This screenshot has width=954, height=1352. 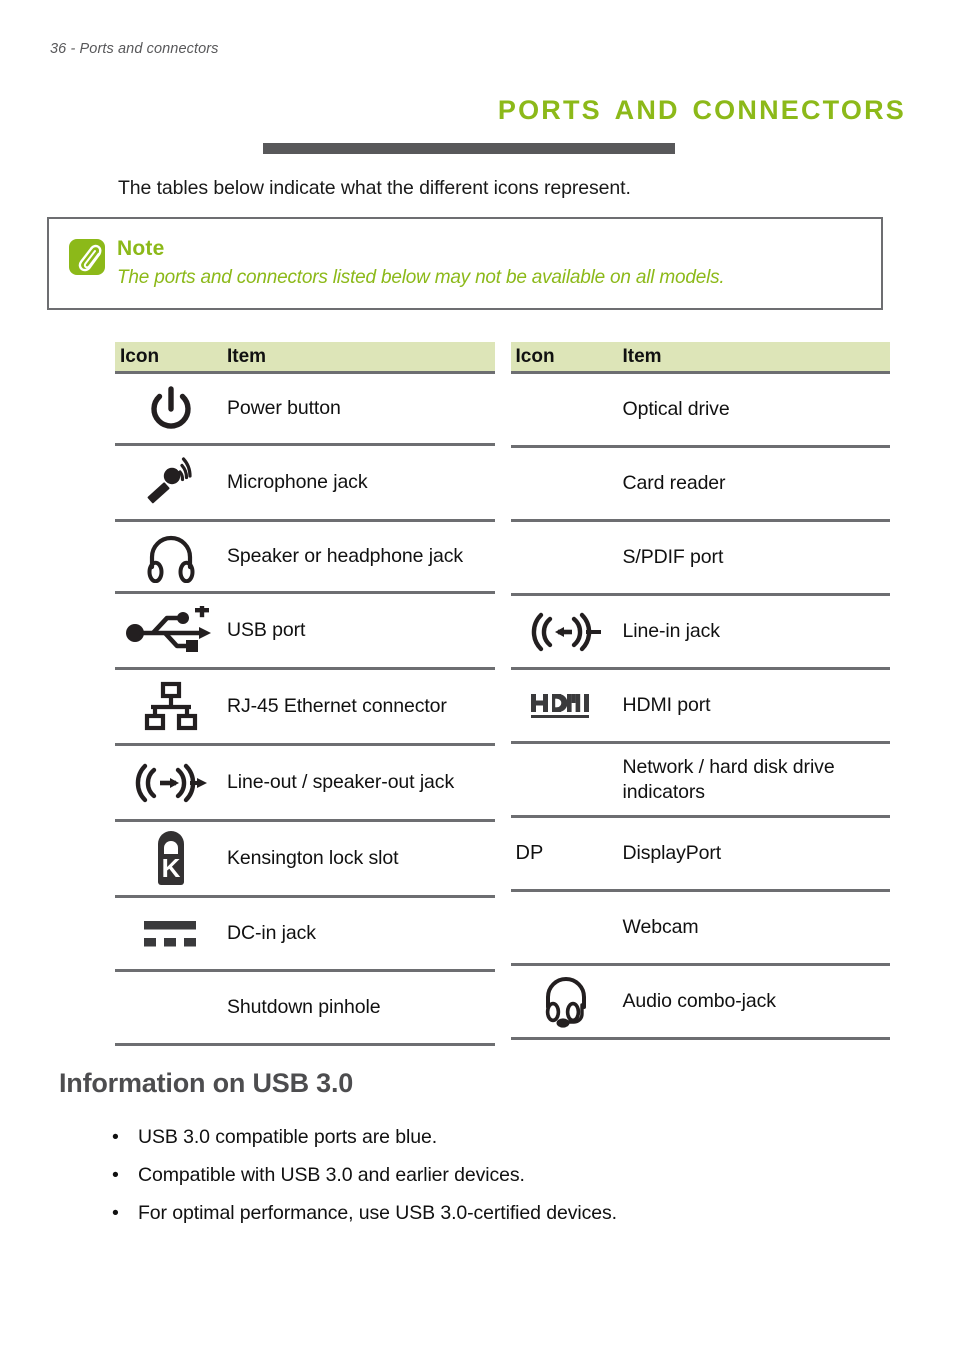 What do you see at coordinates (660, 927) in the screenshot?
I see `table-cell-item: Webcam` at bounding box center [660, 927].